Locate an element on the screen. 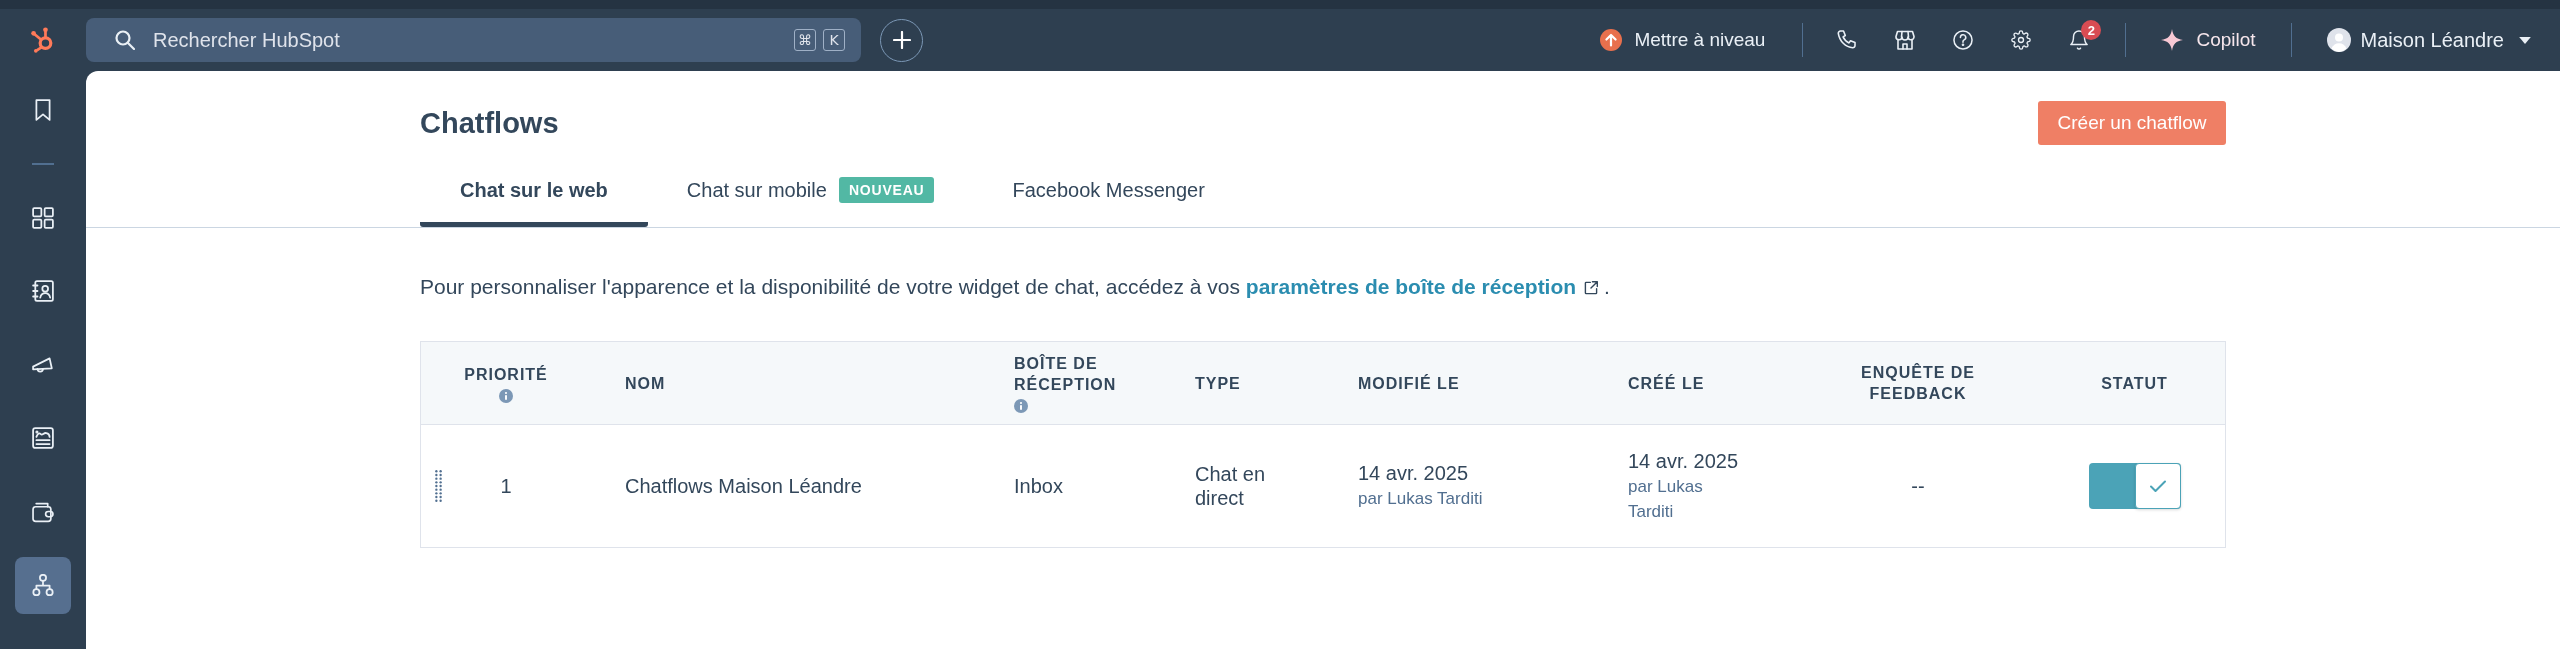 This screenshot has width=2560, height=649. help-icon is located at coordinates (1963, 40).